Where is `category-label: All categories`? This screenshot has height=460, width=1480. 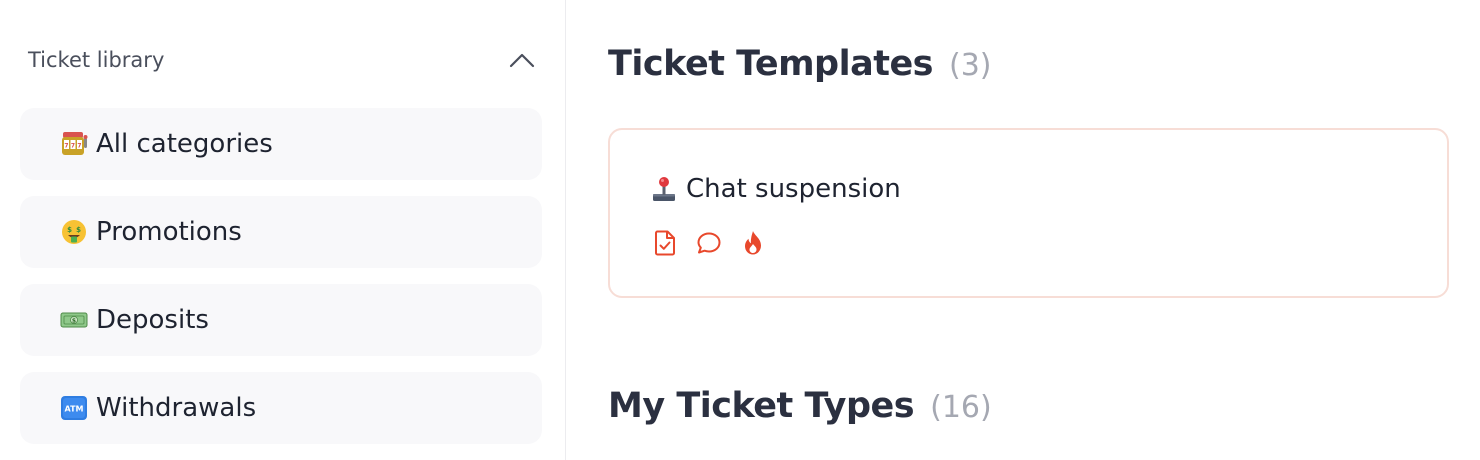 category-label: All categories is located at coordinates (184, 144).